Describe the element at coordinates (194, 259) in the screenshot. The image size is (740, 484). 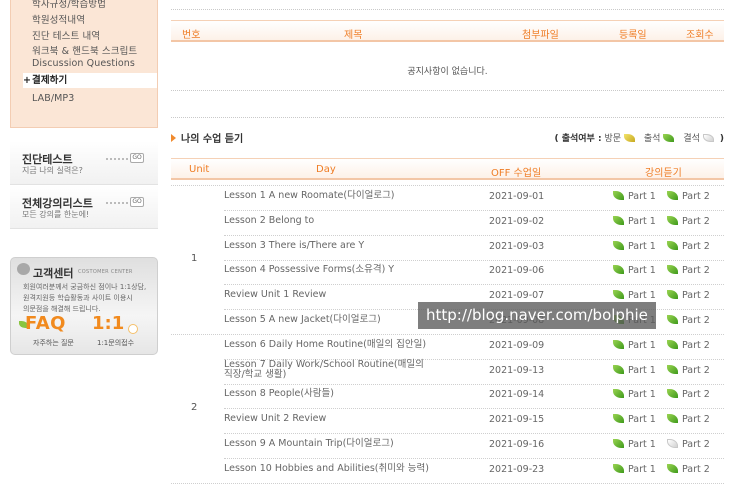
I see `unit-number: 1` at that location.